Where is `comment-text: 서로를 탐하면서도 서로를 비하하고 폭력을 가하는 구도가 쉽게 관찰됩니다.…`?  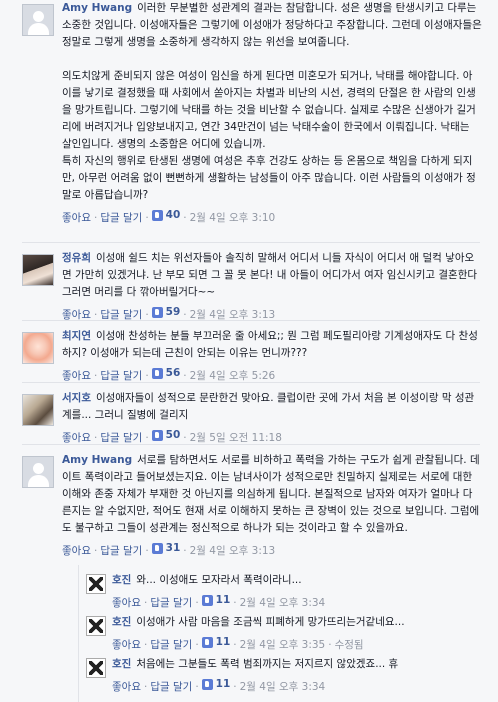 comment-text: 서로를 탐하면서도 서로를 비하하고 폭력을 가하는 구도가 쉽게 관찰됩니다.… is located at coordinates (271, 494).